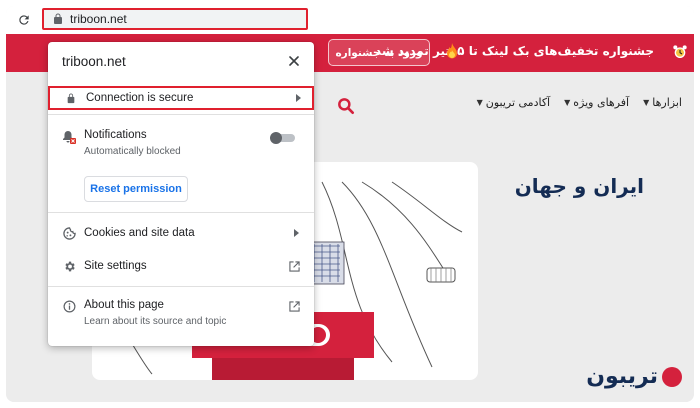 This screenshot has height=408, width=700. What do you see at coordinates (379, 52) in the screenshot?
I see `festival-entry-button: ورود به جشنواره` at bounding box center [379, 52].